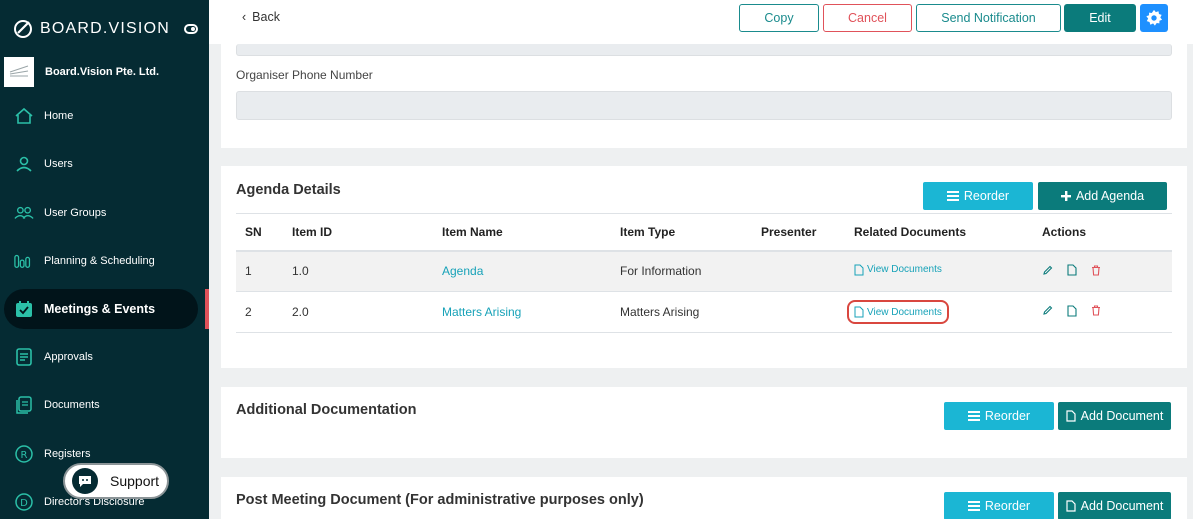  I want to click on column-header: Actions, so click(1102, 232).